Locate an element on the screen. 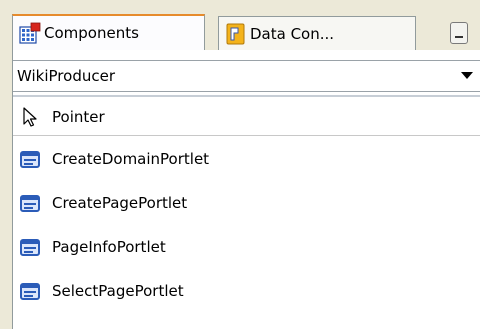 This screenshot has height=329, width=480. palette-item-page-info-portlet: PageInfoPortlet is located at coordinates (246, 247).